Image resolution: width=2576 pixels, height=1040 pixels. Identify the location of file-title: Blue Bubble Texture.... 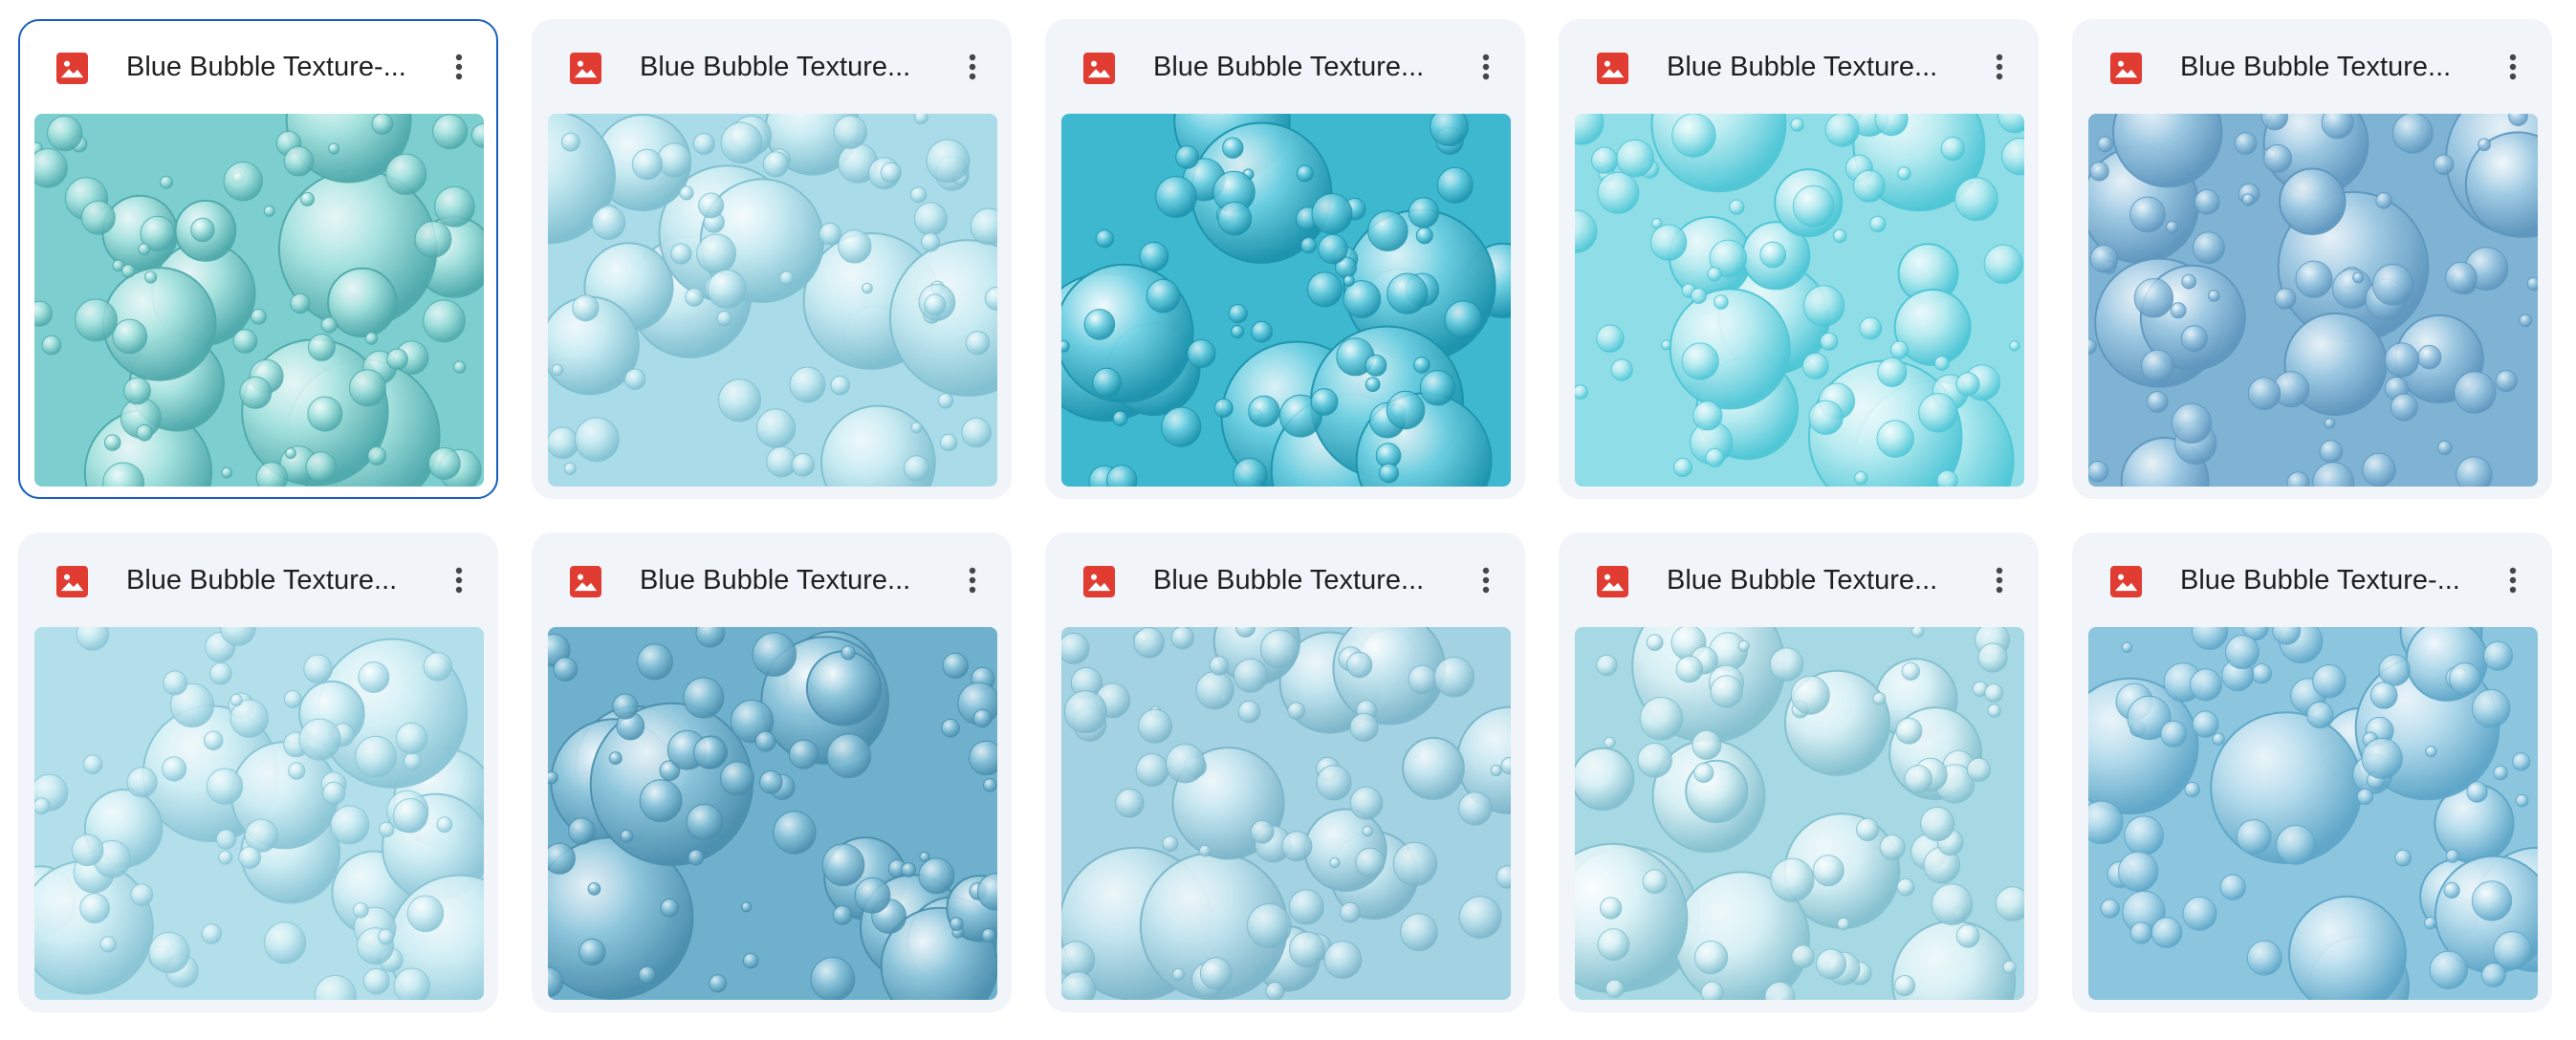
(262, 581).